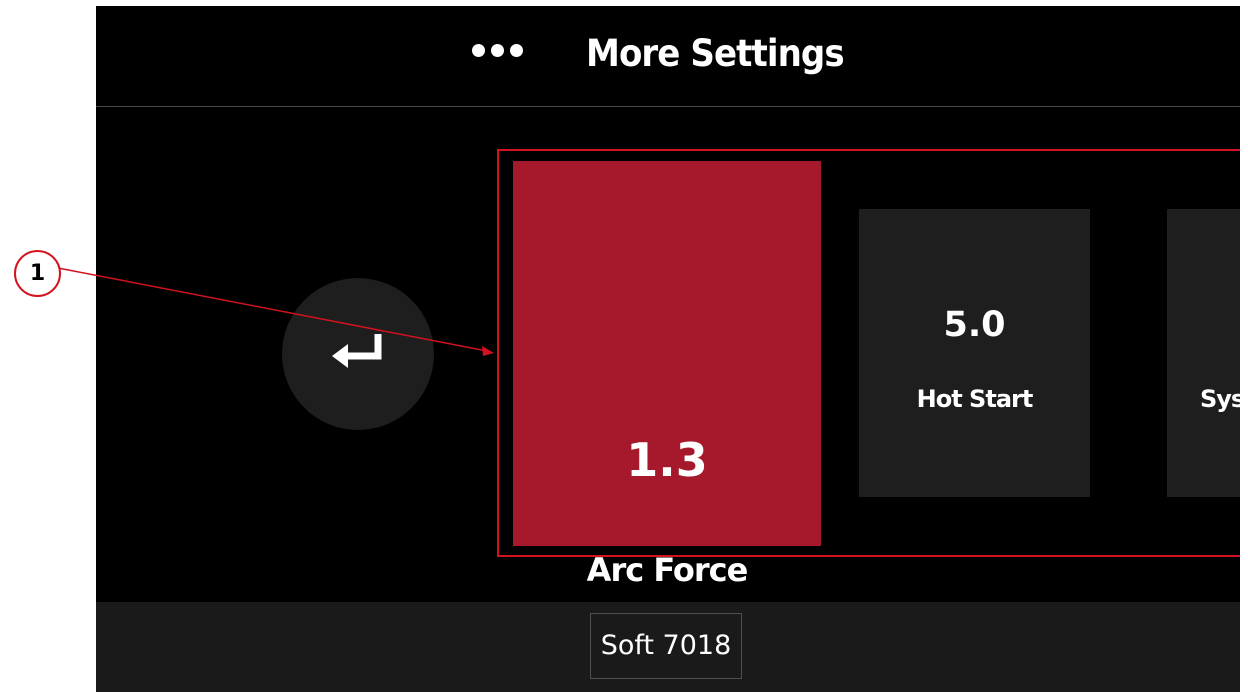 This screenshot has height=692, width=1248. I want to click on return-arrow-icon, so click(357, 351).